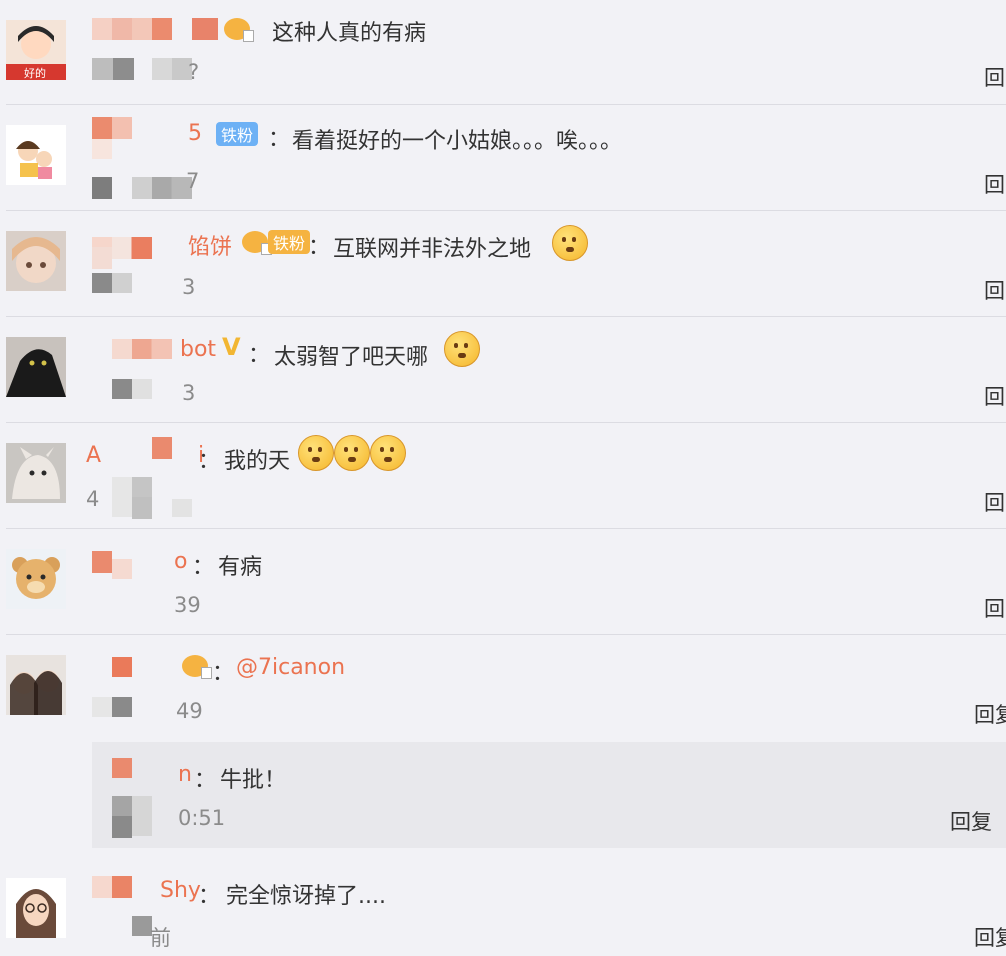 Image resolution: width=1006 pixels, height=956 pixels. I want to click on verified-v-icon: V, so click(231, 347).